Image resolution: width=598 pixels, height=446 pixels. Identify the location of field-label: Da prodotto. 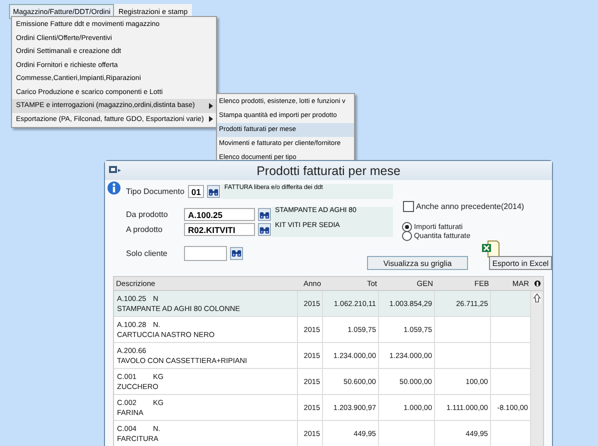
(147, 214).